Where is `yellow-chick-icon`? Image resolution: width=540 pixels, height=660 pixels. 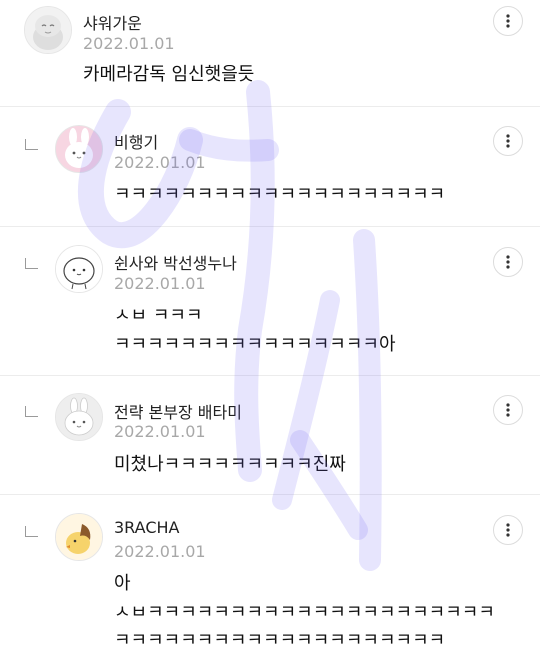 yellow-chick-icon is located at coordinates (79, 537).